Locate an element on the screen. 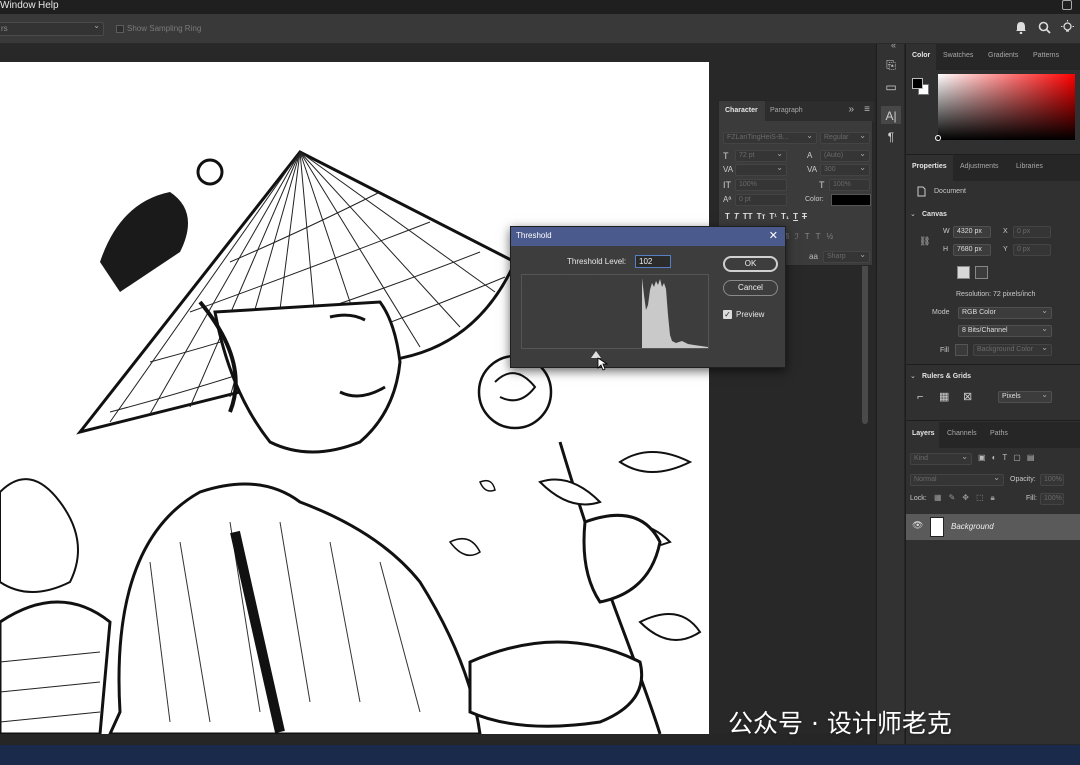  blend-mode-select: Normal is located at coordinates (957, 479).